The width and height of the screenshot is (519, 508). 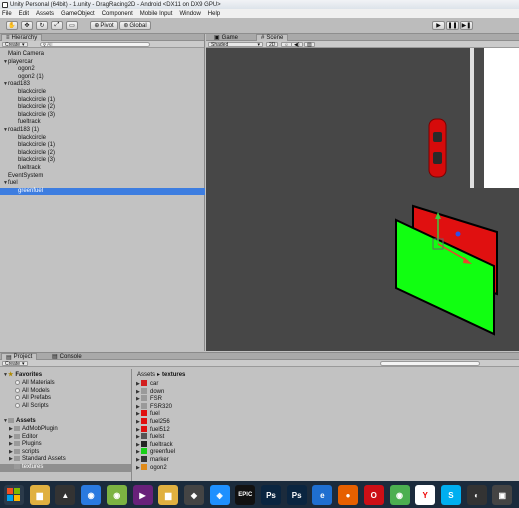 What do you see at coordinates (102, 55) in the screenshot?
I see `hierarchy-item: Main Camera` at bounding box center [102, 55].